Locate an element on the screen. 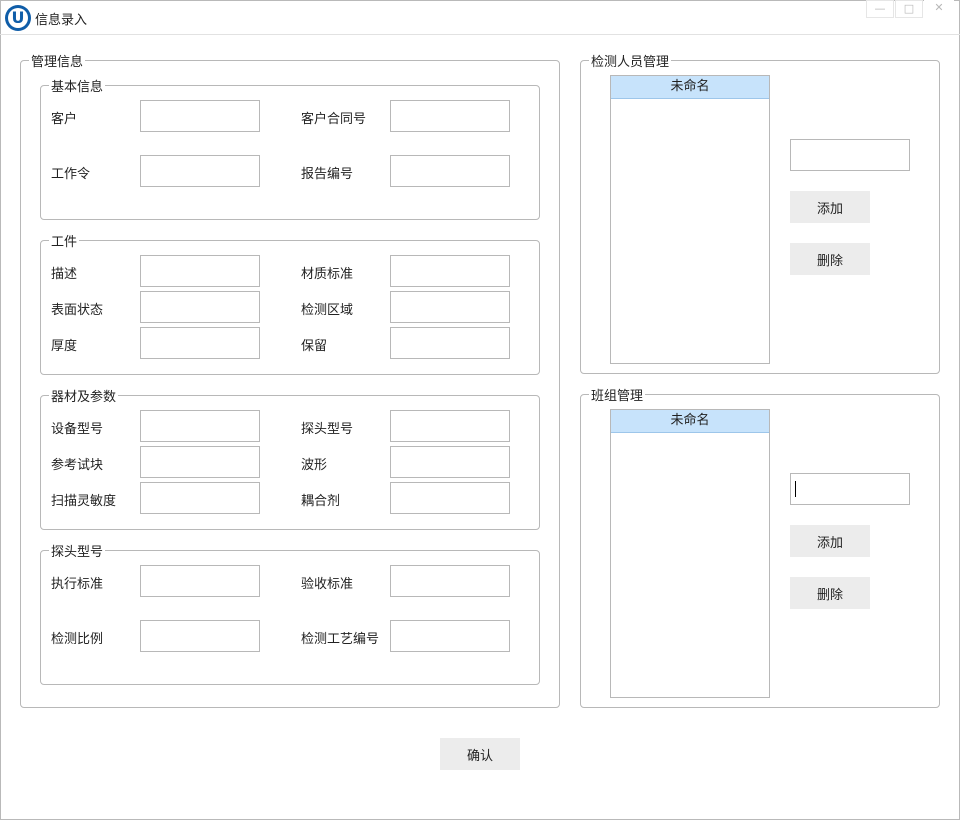 This screenshot has height=820, width=960. description-label: 描述 is located at coordinates (64, 274).